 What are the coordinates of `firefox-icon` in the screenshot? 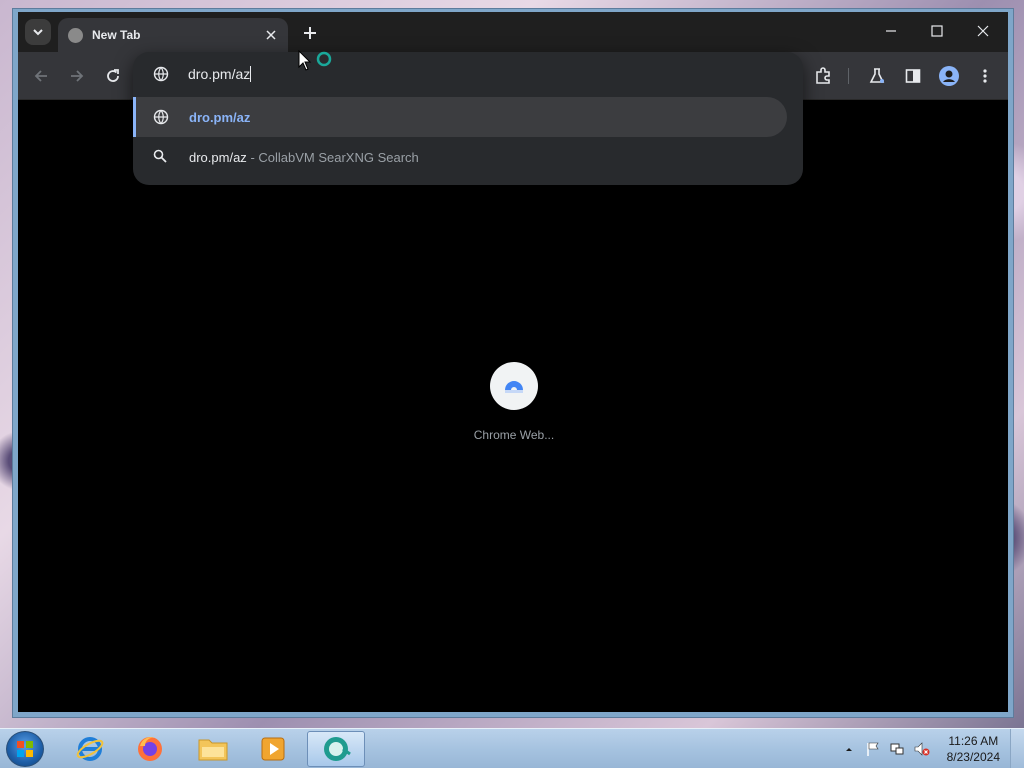 It's located at (150, 749).